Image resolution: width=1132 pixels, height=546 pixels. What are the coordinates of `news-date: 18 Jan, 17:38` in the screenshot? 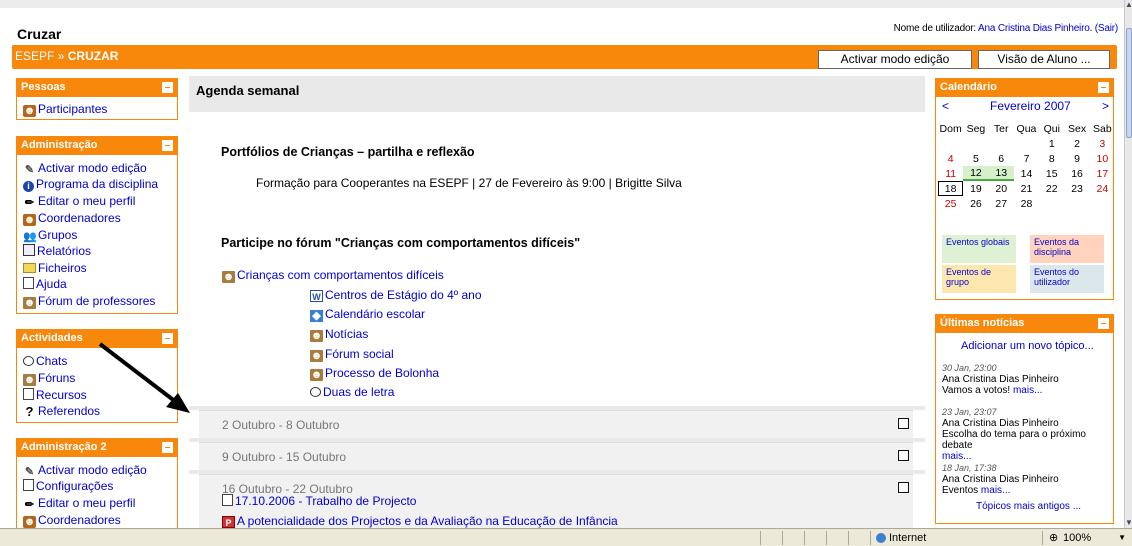 It's located at (969, 468).